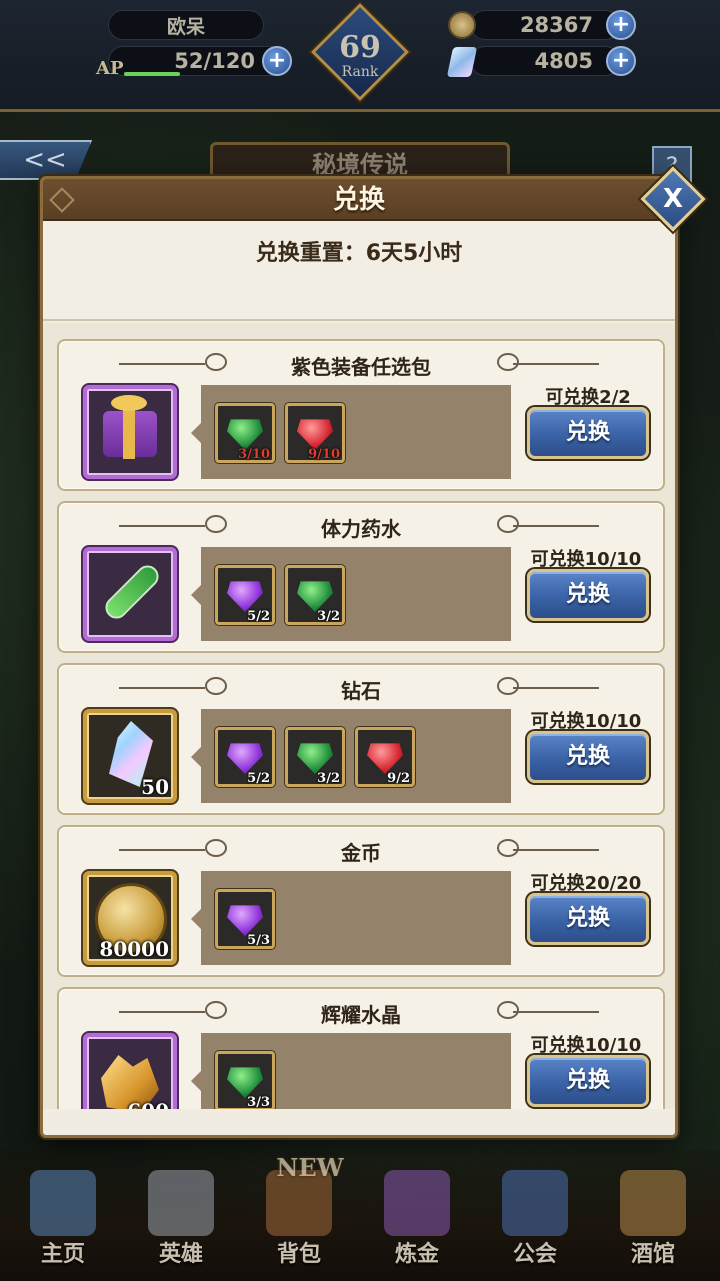  I want to click on gem-counter: 4805, so click(545, 61).